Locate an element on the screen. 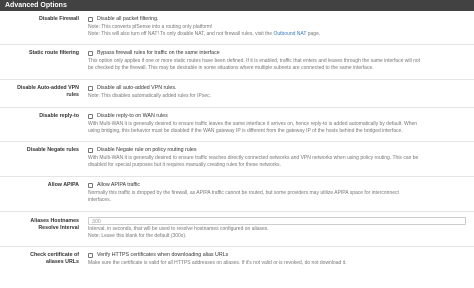 The height and width of the screenshot is (288, 474). help-text: interfaces. is located at coordinates (100, 199).